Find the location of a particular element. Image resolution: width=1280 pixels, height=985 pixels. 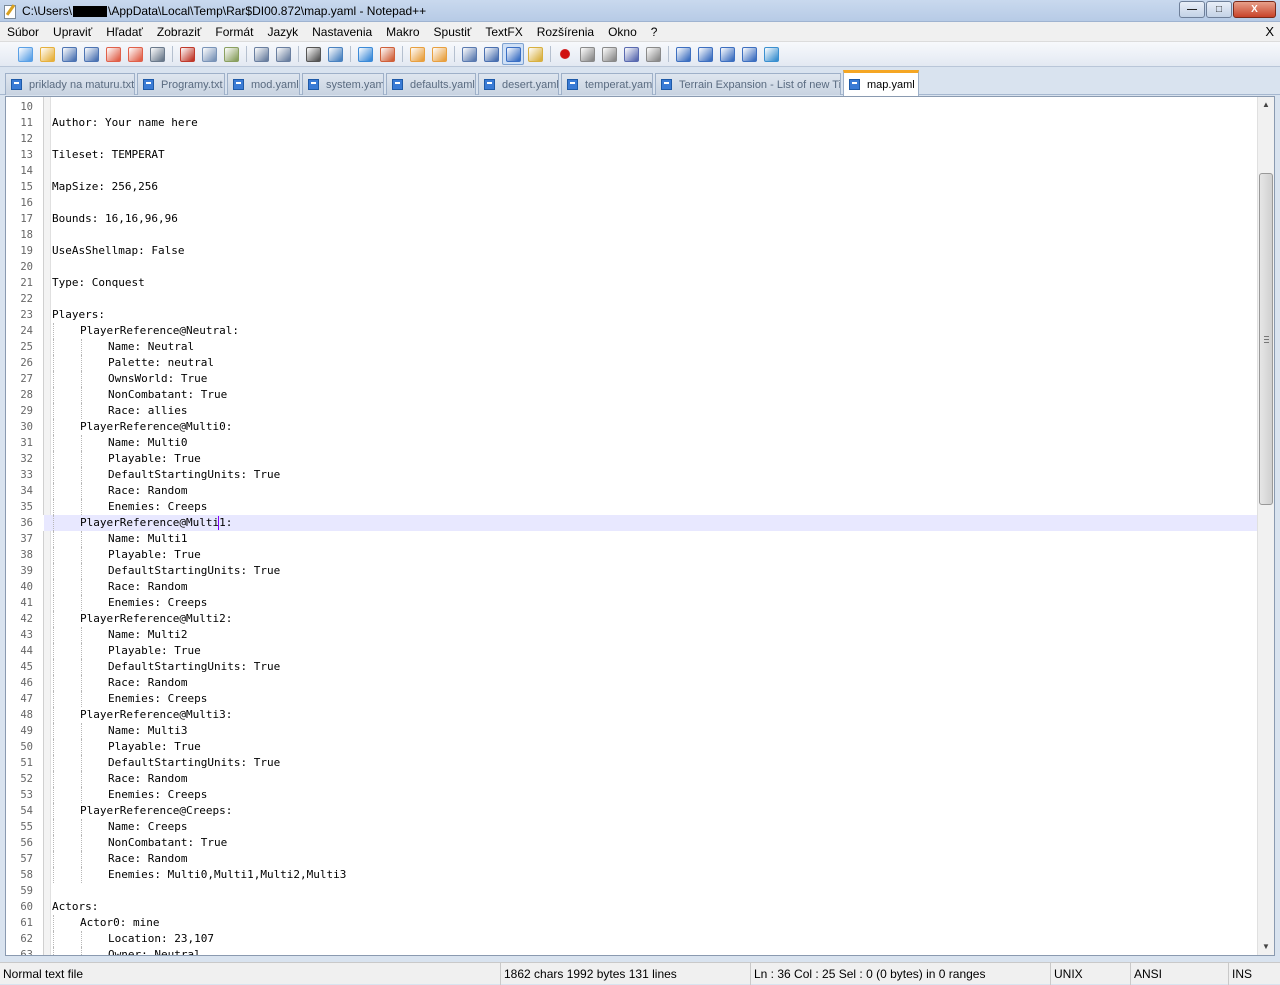

code-line: 28 NonCombatant: True is located at coordinates (632, 395).